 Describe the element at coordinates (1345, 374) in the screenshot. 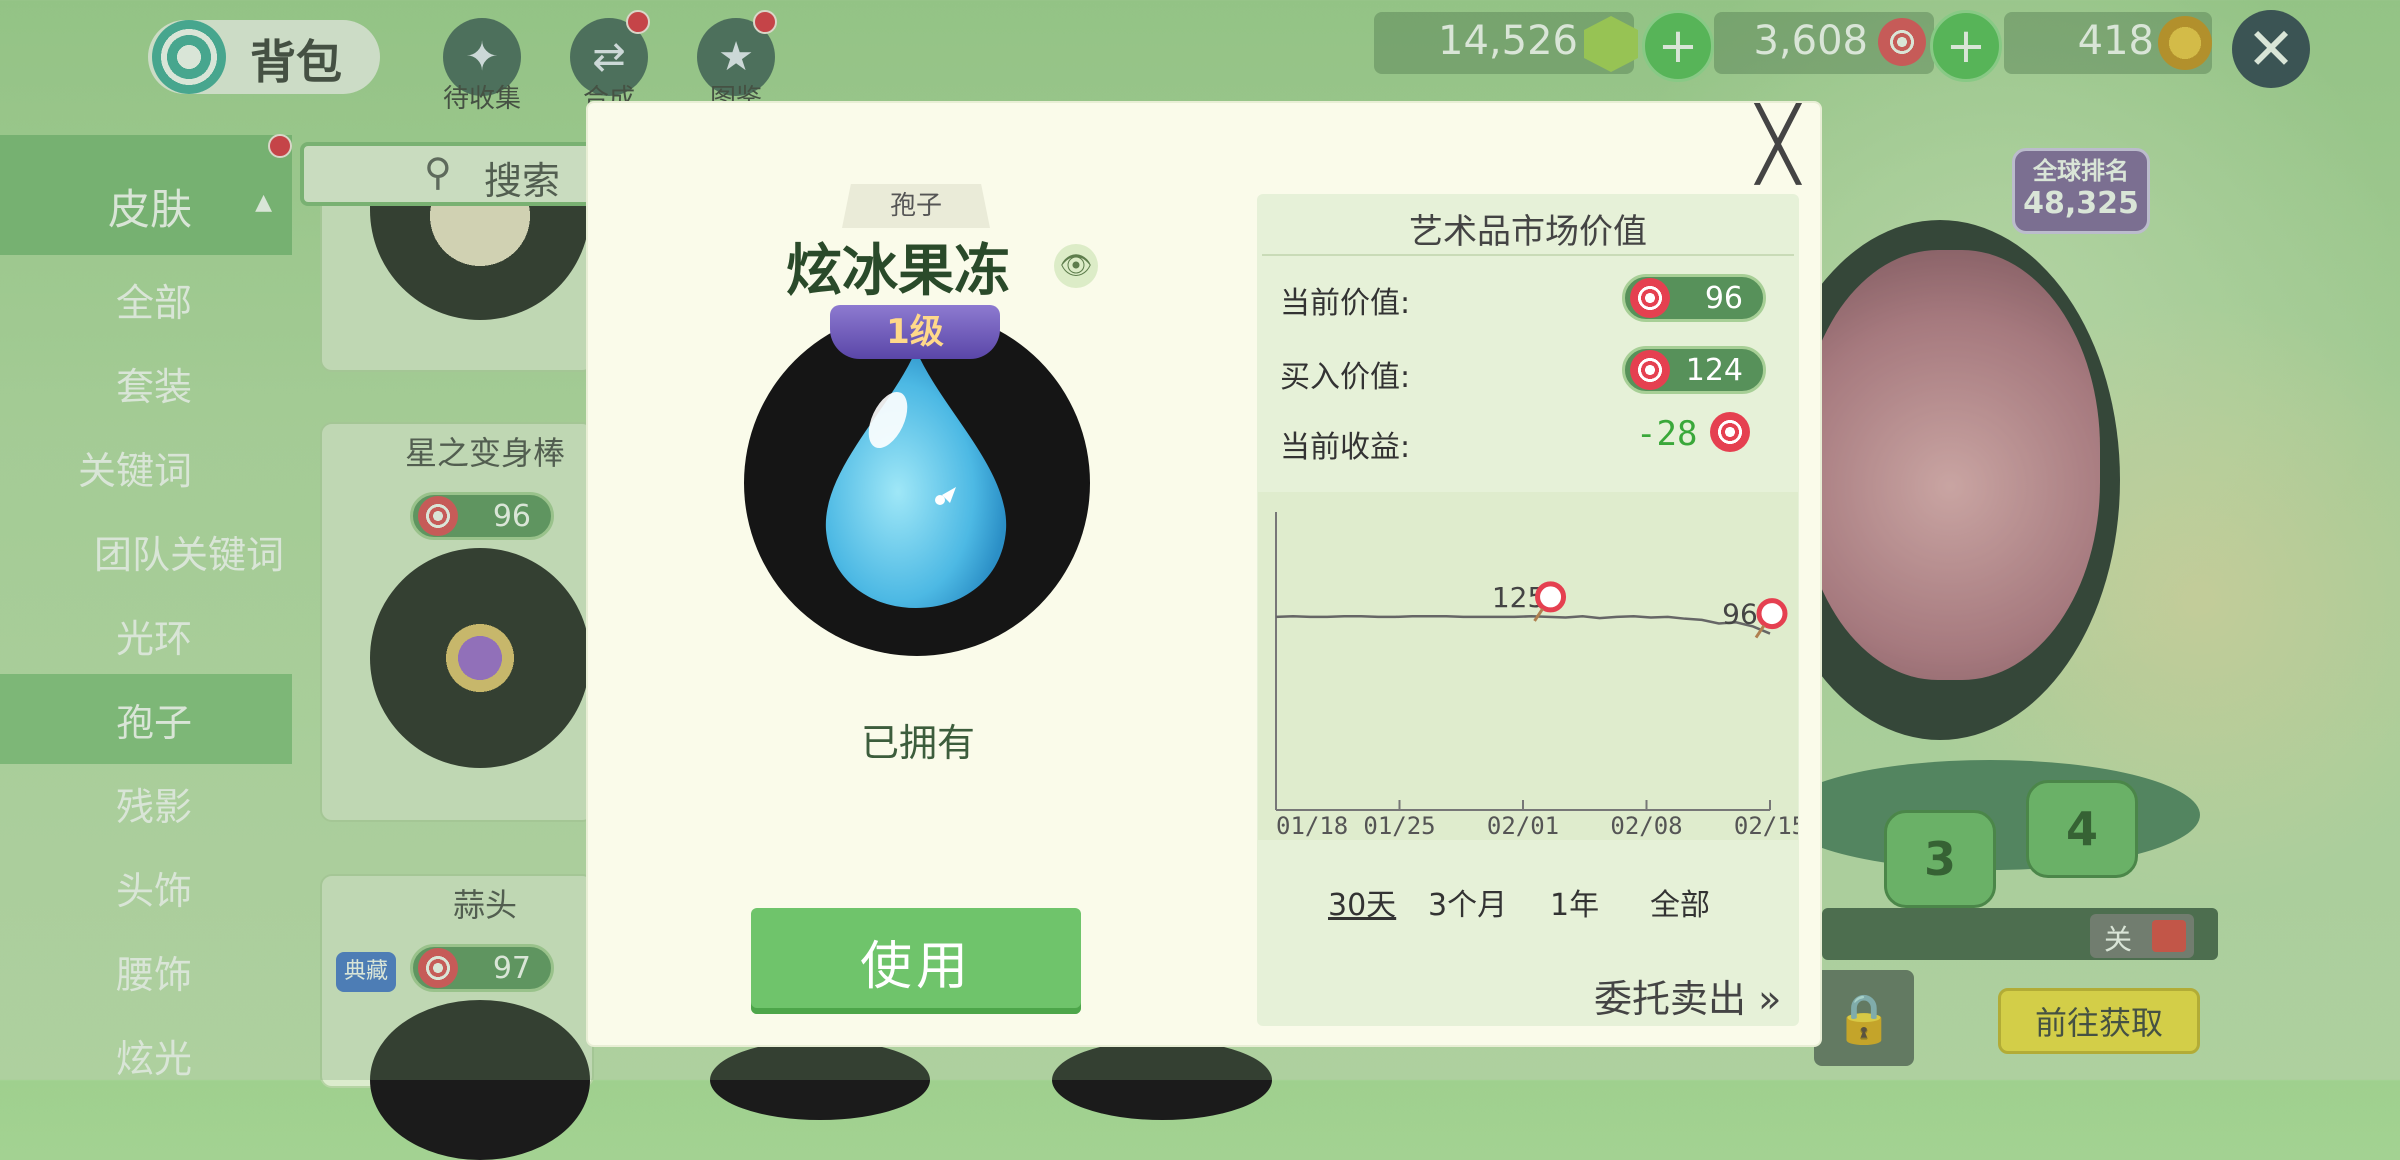

I see `buy-value-label: 买入价值:` at that location.